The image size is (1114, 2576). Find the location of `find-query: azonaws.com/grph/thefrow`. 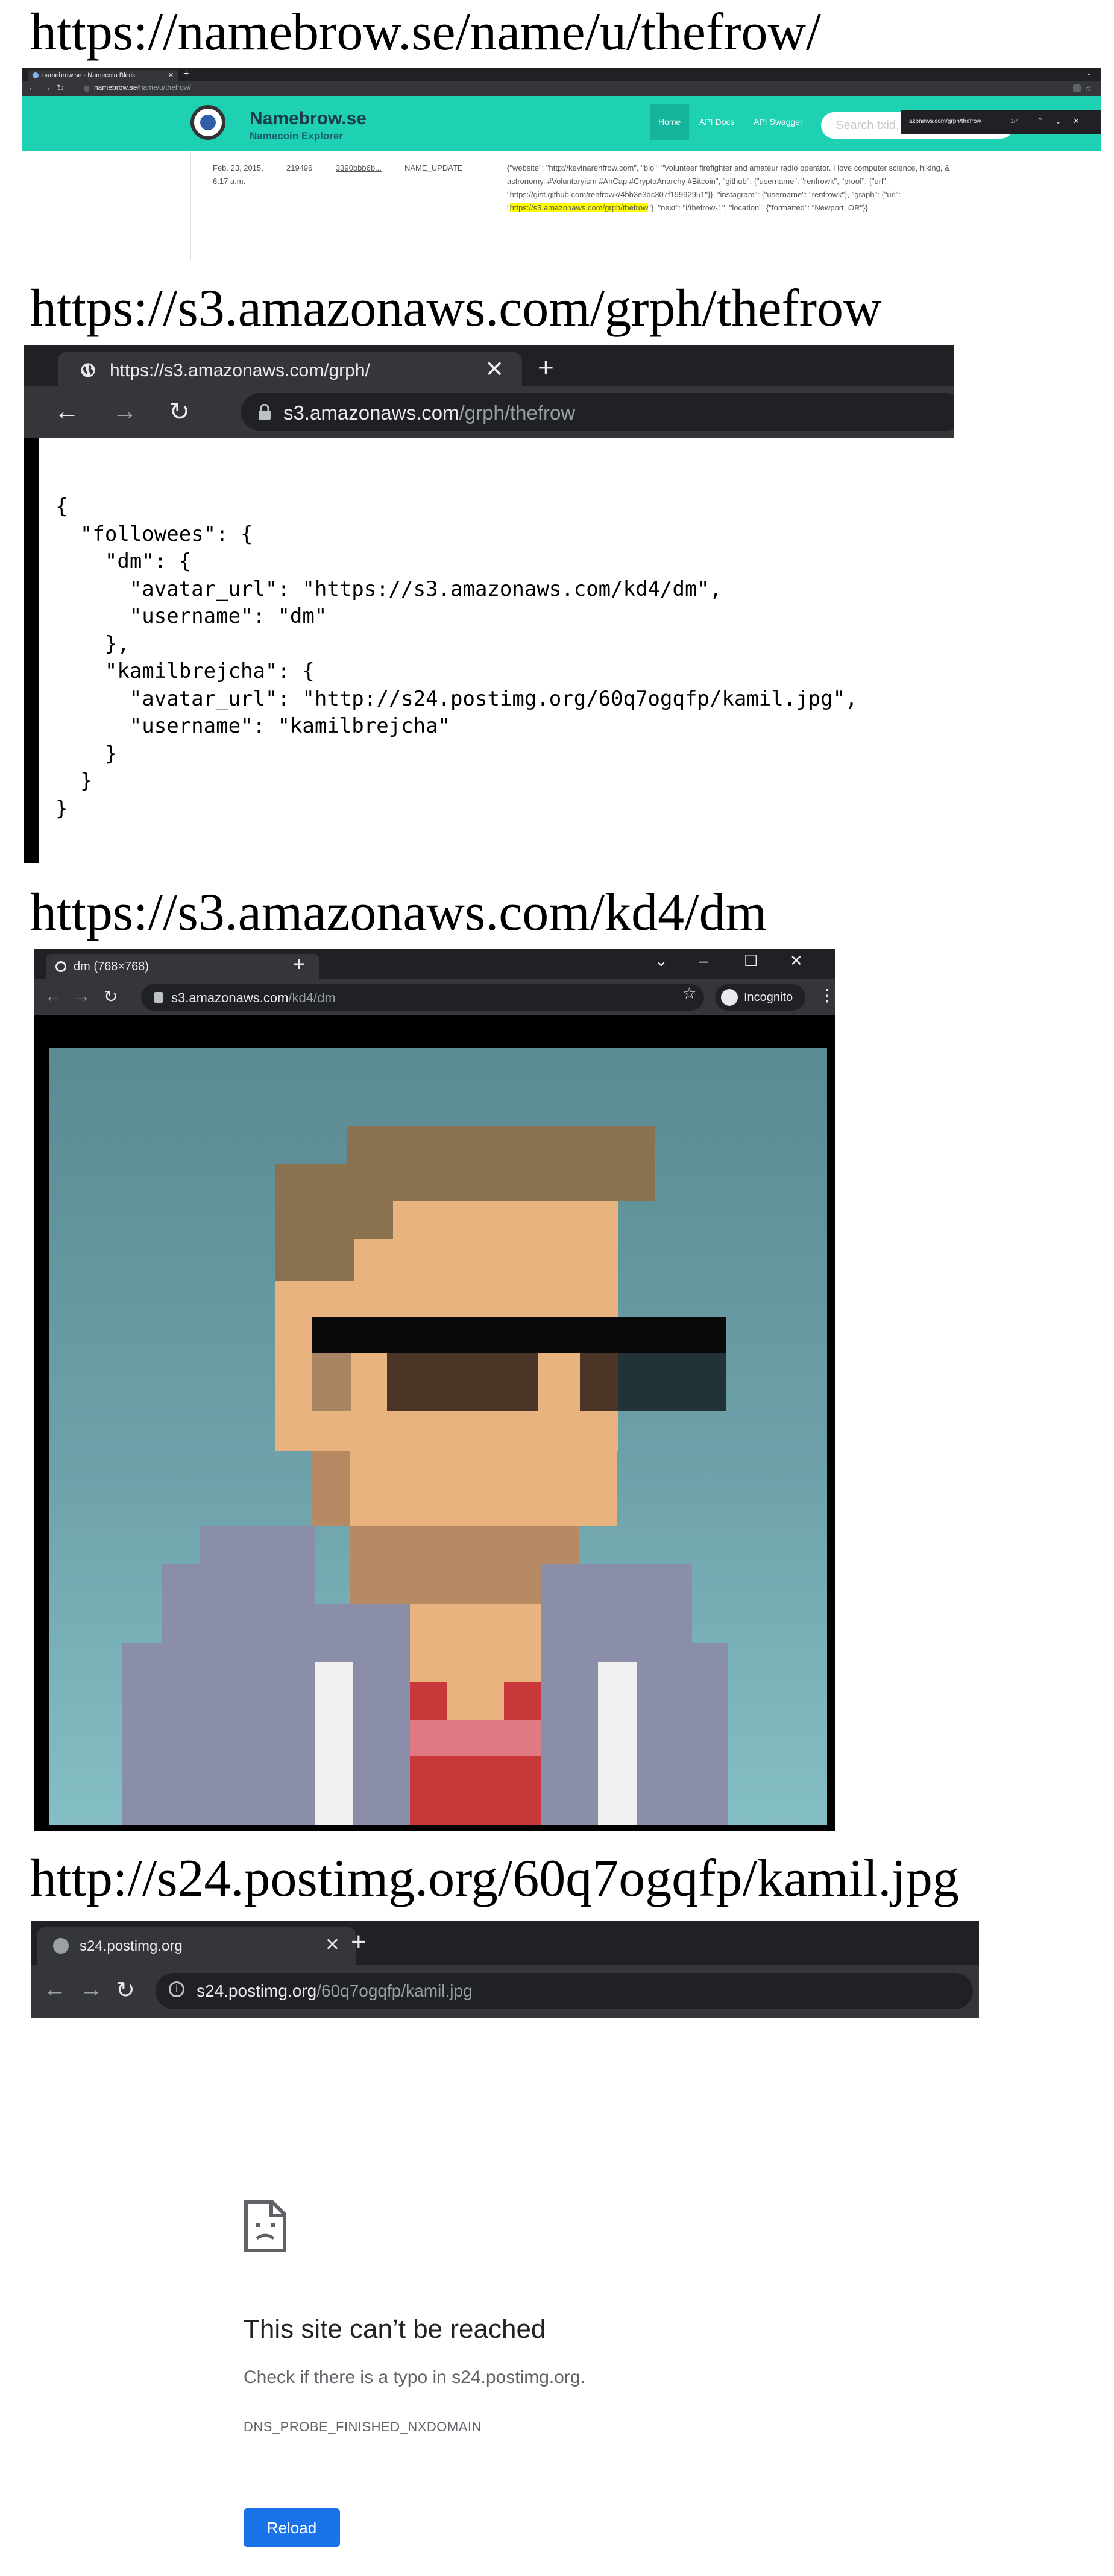

find-query: azonaws.com/grph/thefrow is located at coordinates (945, 121).